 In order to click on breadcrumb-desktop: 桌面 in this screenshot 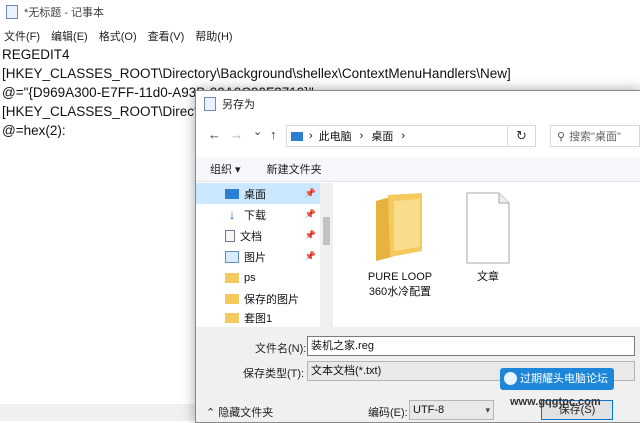, I will do `click(382, 136)`.